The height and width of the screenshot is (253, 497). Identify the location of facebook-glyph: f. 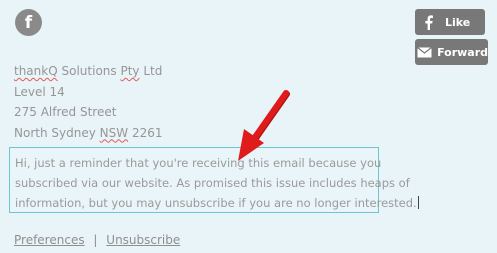
(28, 22).